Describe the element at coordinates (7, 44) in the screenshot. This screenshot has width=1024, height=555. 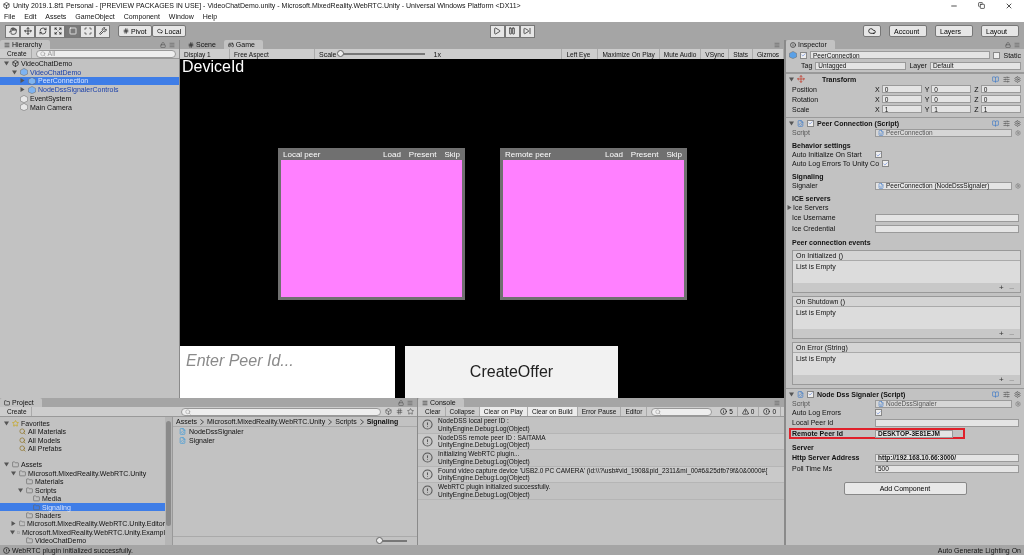
I see `list-icon` at that location.